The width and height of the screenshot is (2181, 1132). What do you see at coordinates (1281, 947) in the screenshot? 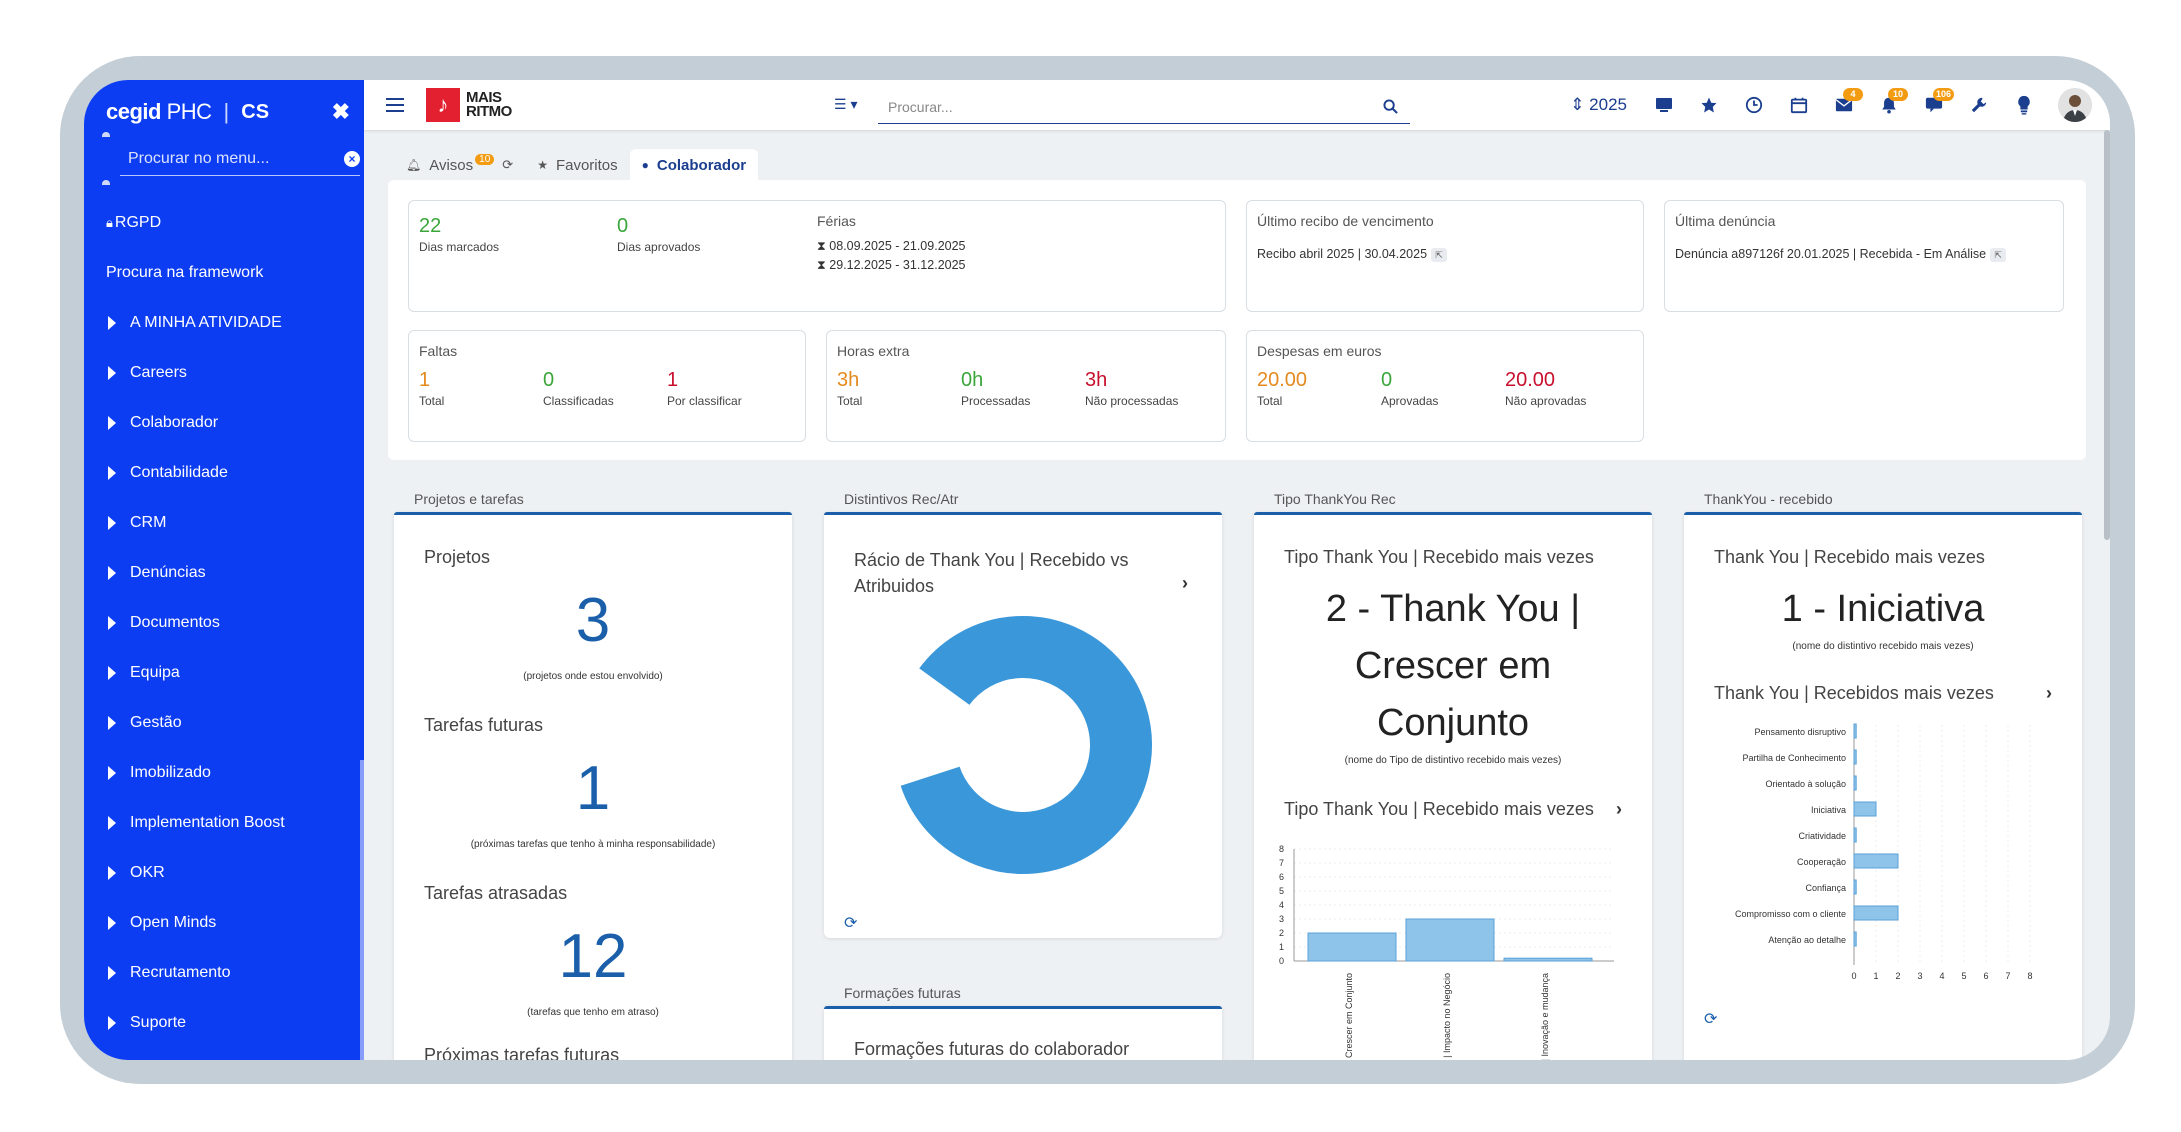
I see `y-tick-label: 1` at bounding box center [1281, 947].